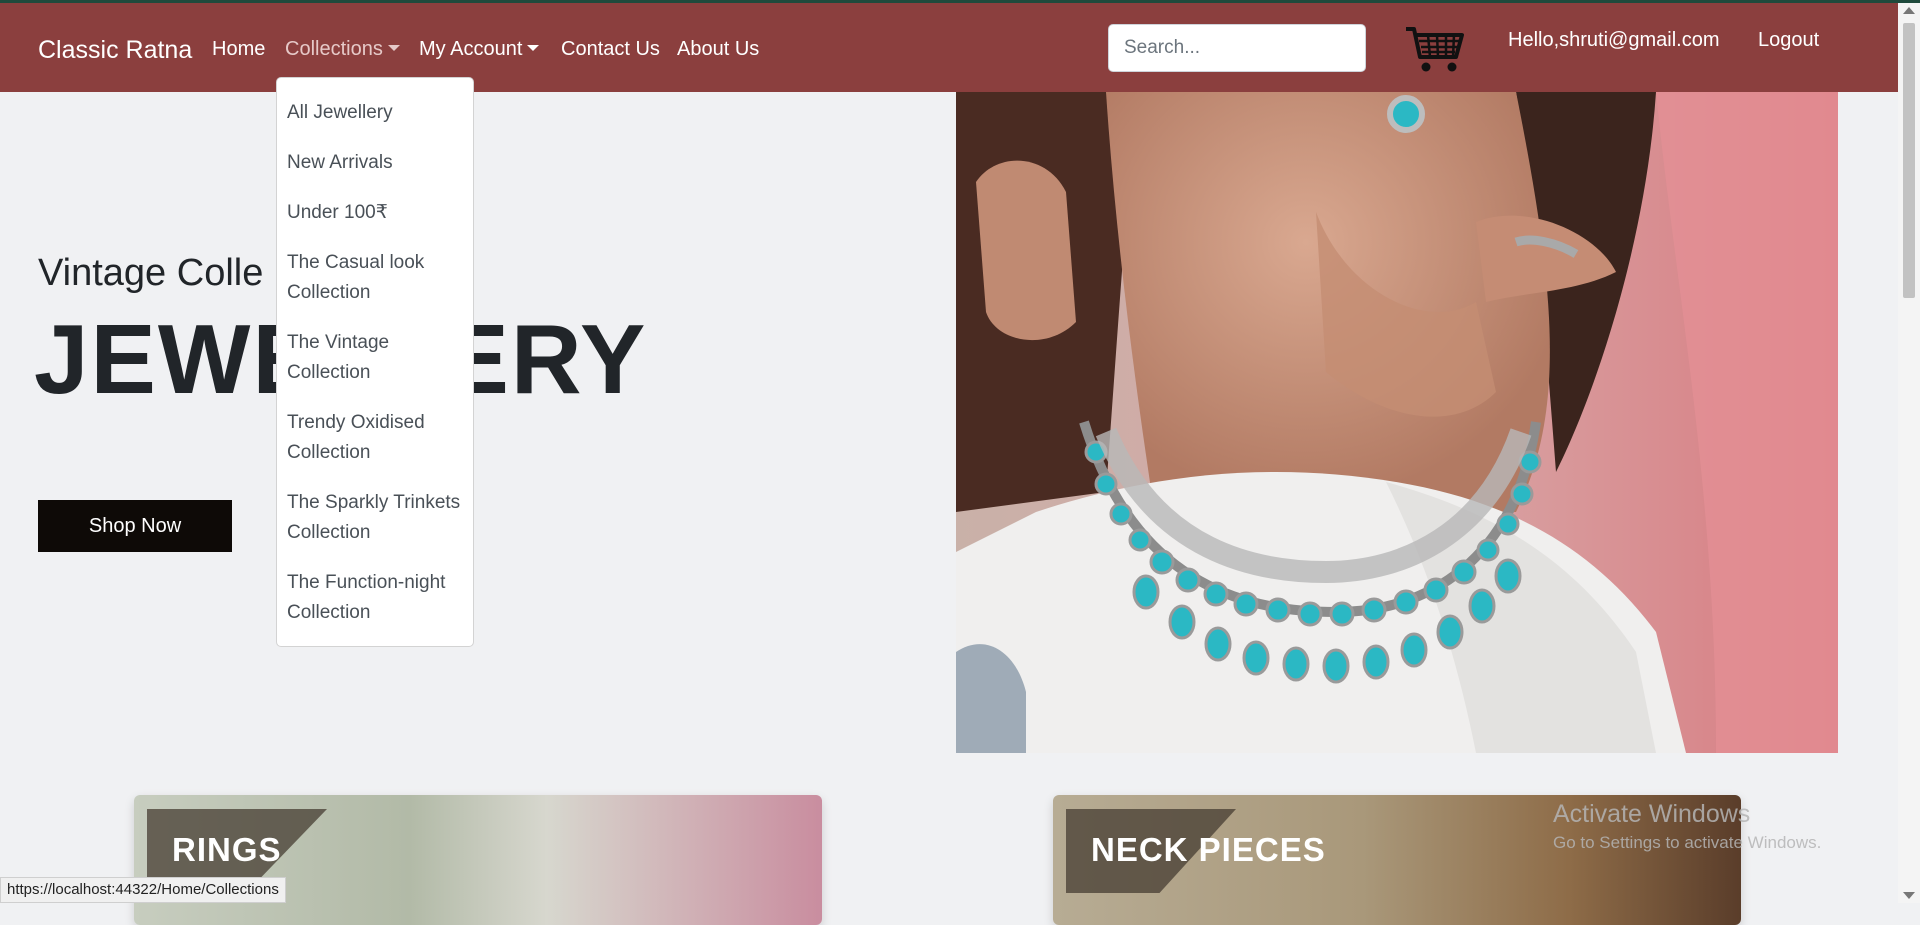 The height and width of the screenshot is (925, 1920). What do you see at coordinates (238, 49) in the screenshot?
I see `nav-home: Home` at bounding box center [238, 49].